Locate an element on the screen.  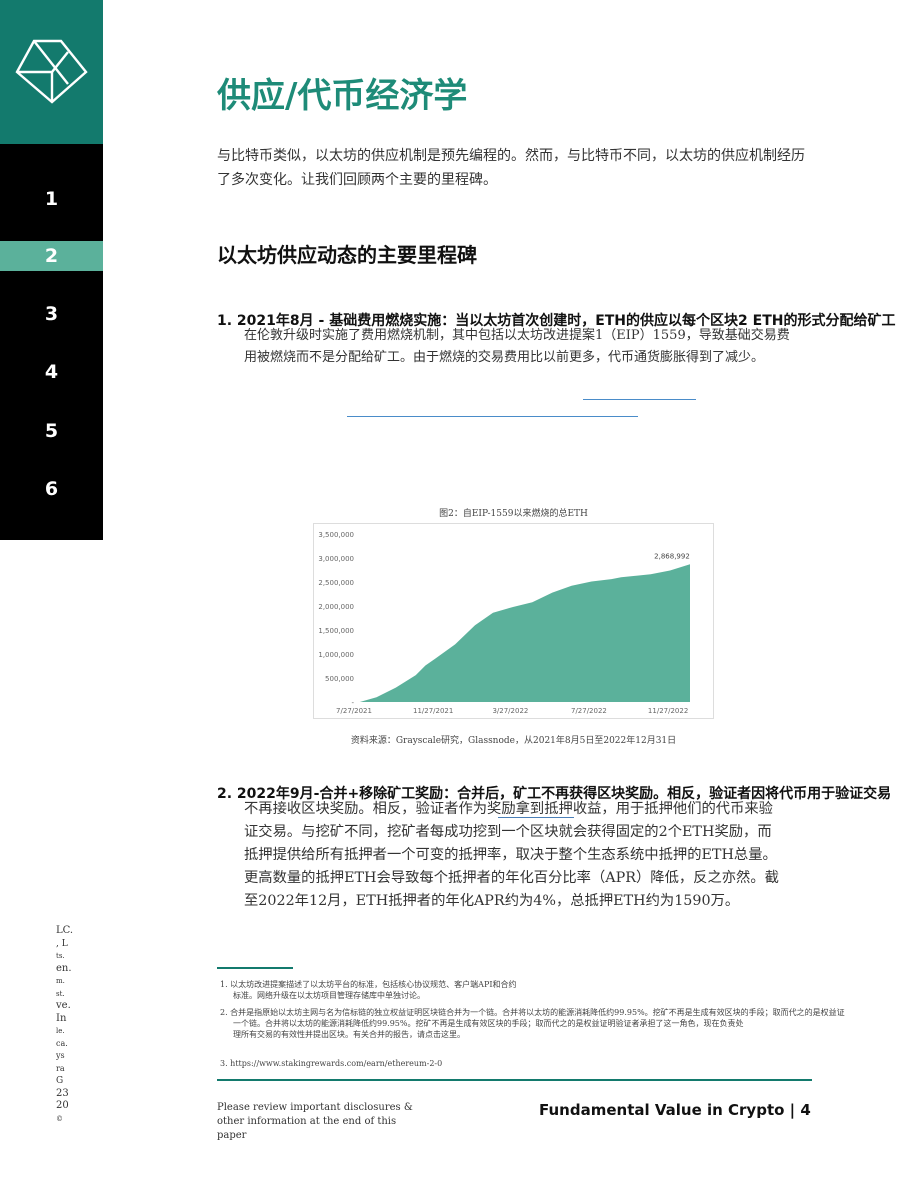
nav-item-5: 5 is located at coordinates (51, 431).